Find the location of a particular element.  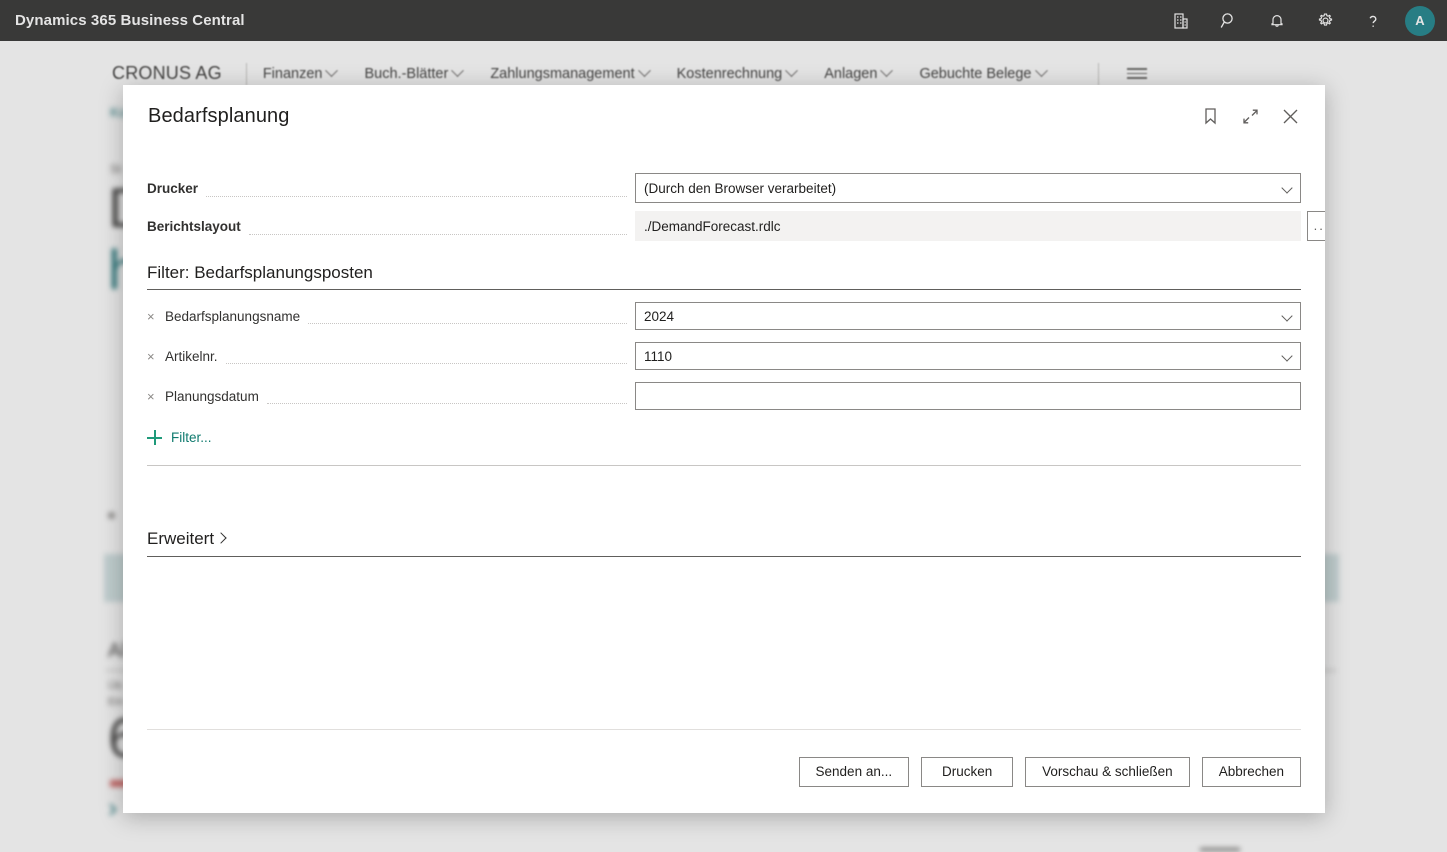

filter-section-heading: Filter: Bedarfsplanungsposten is located at coordinates (724, 276).